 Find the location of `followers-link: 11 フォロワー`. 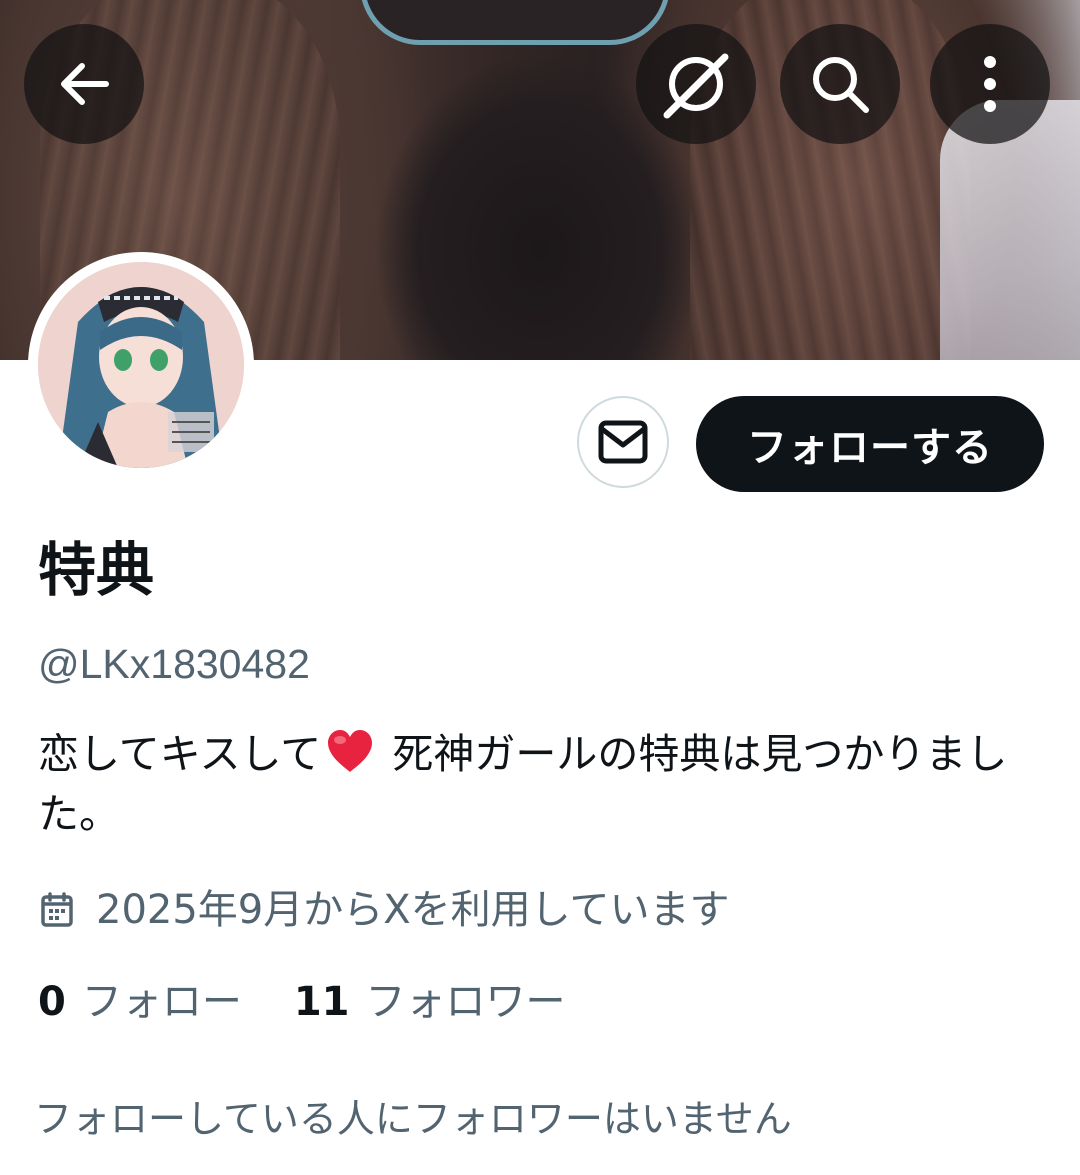

followers-link: 11 フォロワー is located at coordinates (430, 1002).